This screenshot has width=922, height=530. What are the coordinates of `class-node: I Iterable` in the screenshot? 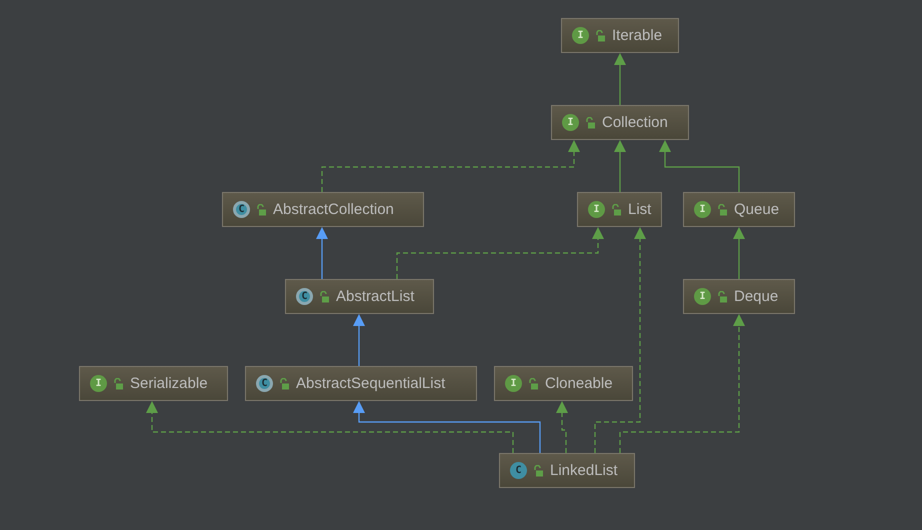 It's located at (620, 35).